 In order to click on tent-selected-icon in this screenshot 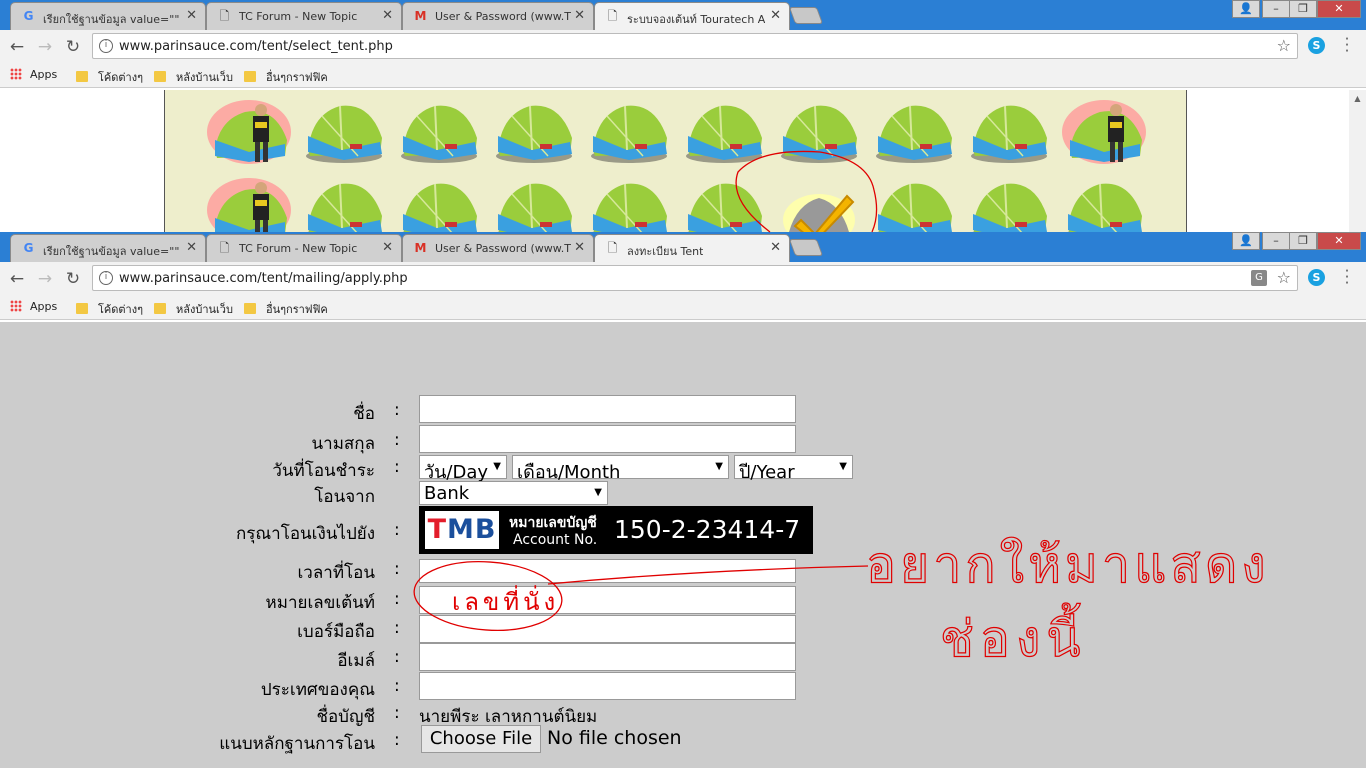, I will do `click(819, 212)`.